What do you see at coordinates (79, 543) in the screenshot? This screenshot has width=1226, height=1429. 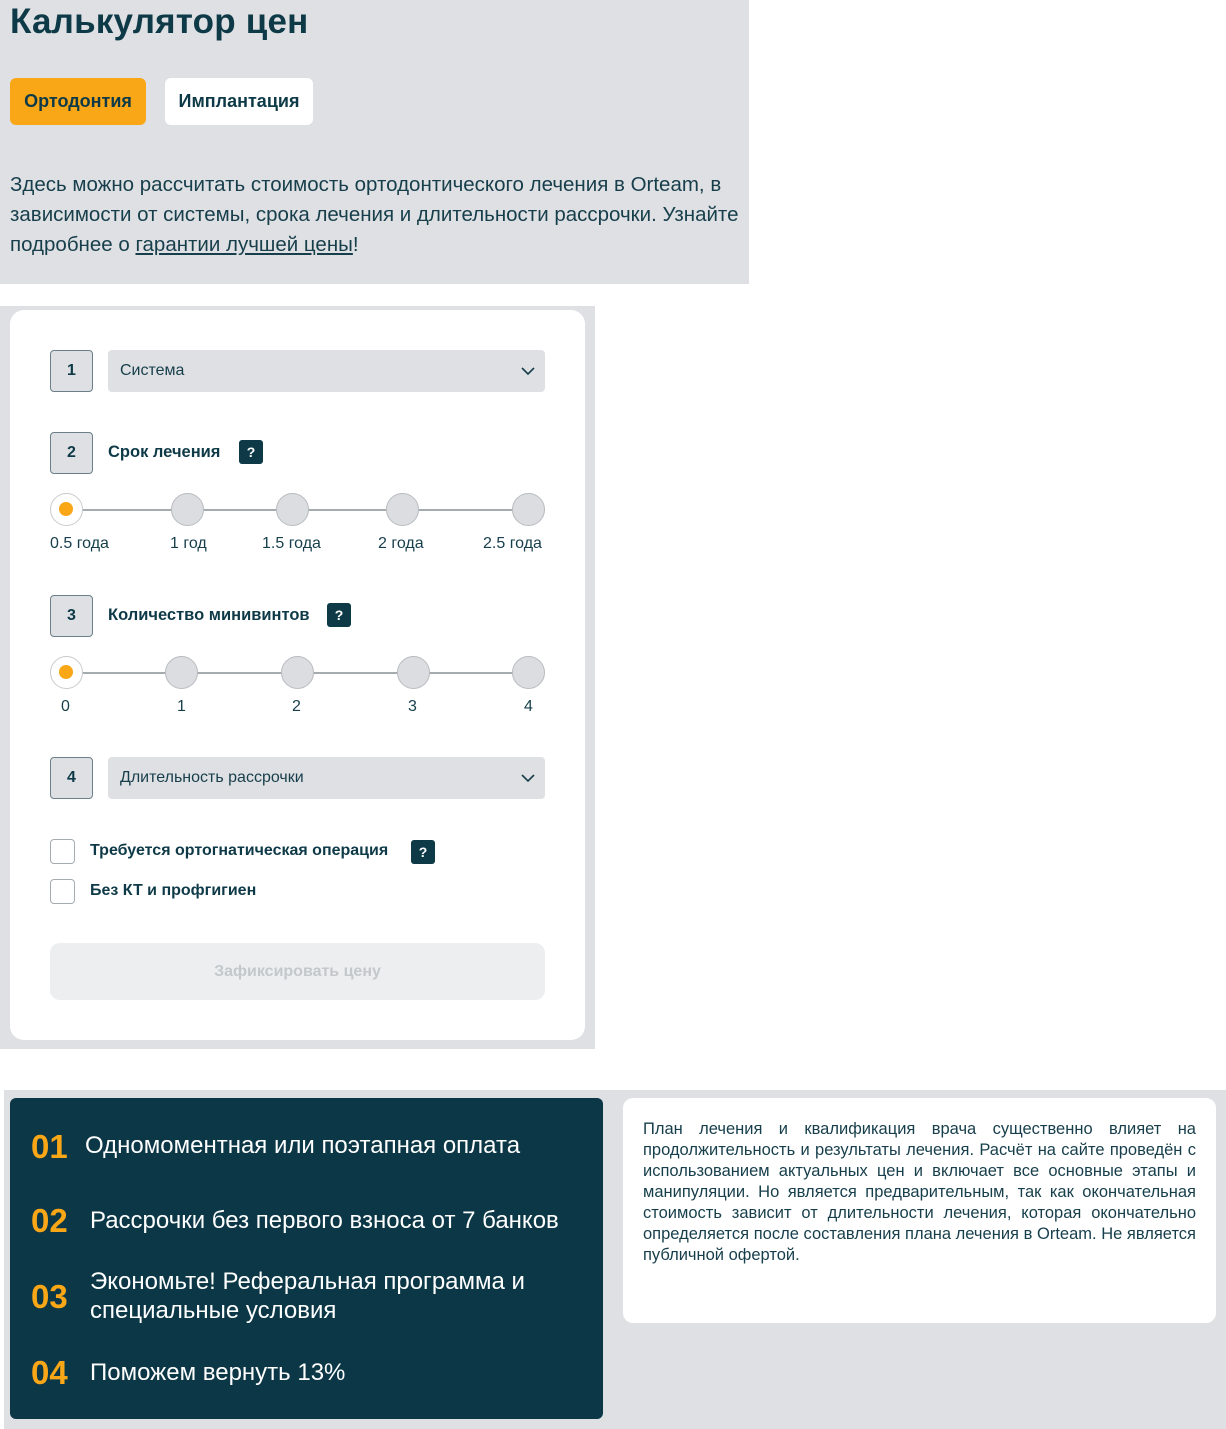 I see `duration-option-label: 0.5 года` at bounding box center [79, 543].